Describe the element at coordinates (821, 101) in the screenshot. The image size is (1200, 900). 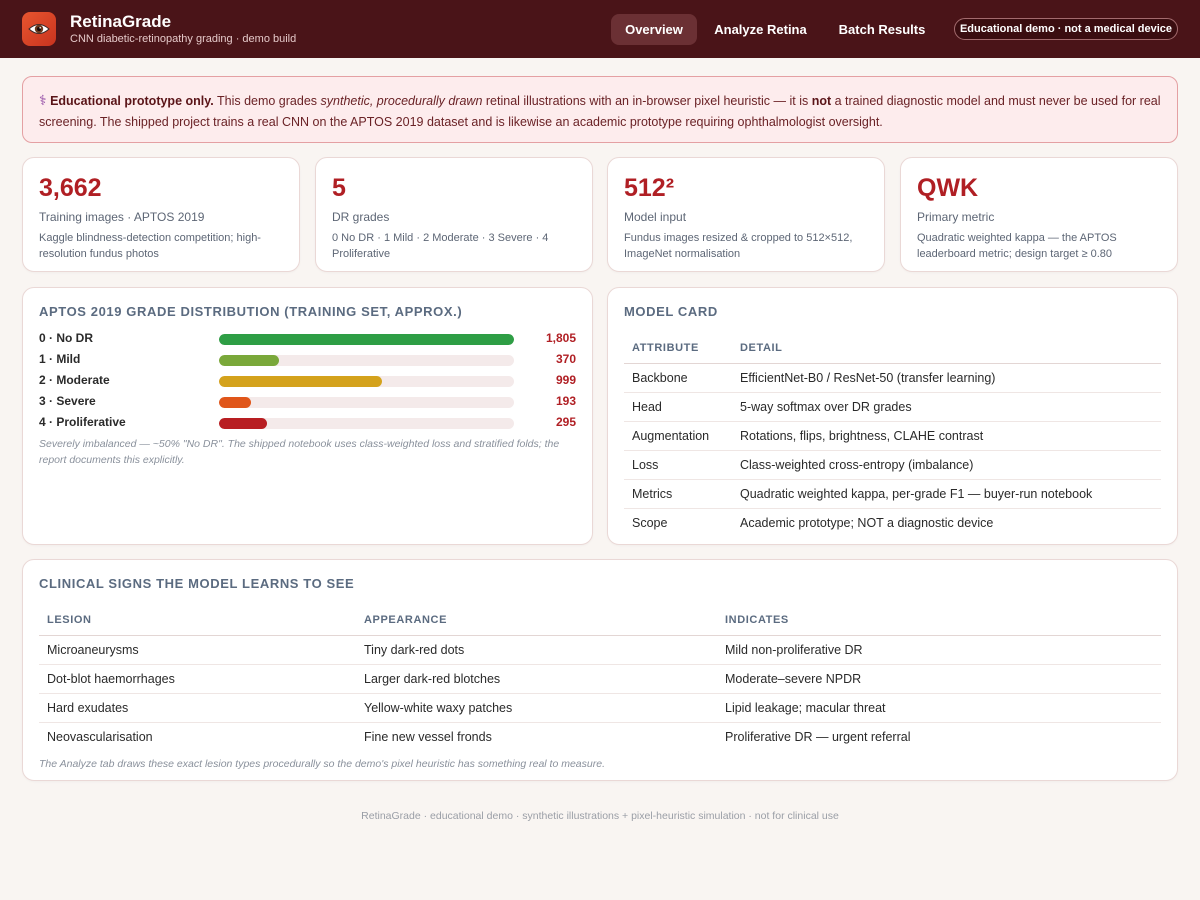
I see `warning-not-text: not` at that location.